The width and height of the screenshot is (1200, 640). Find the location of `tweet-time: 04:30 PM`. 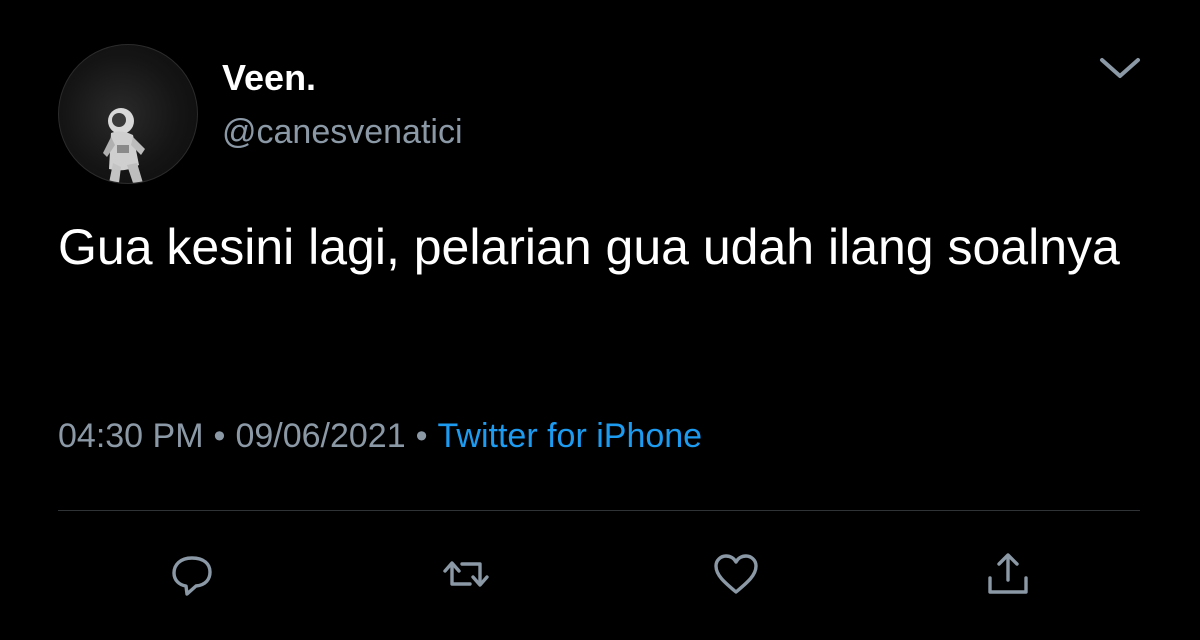

tweet-time: 04:30 PM is located at coordinates (131, 436).